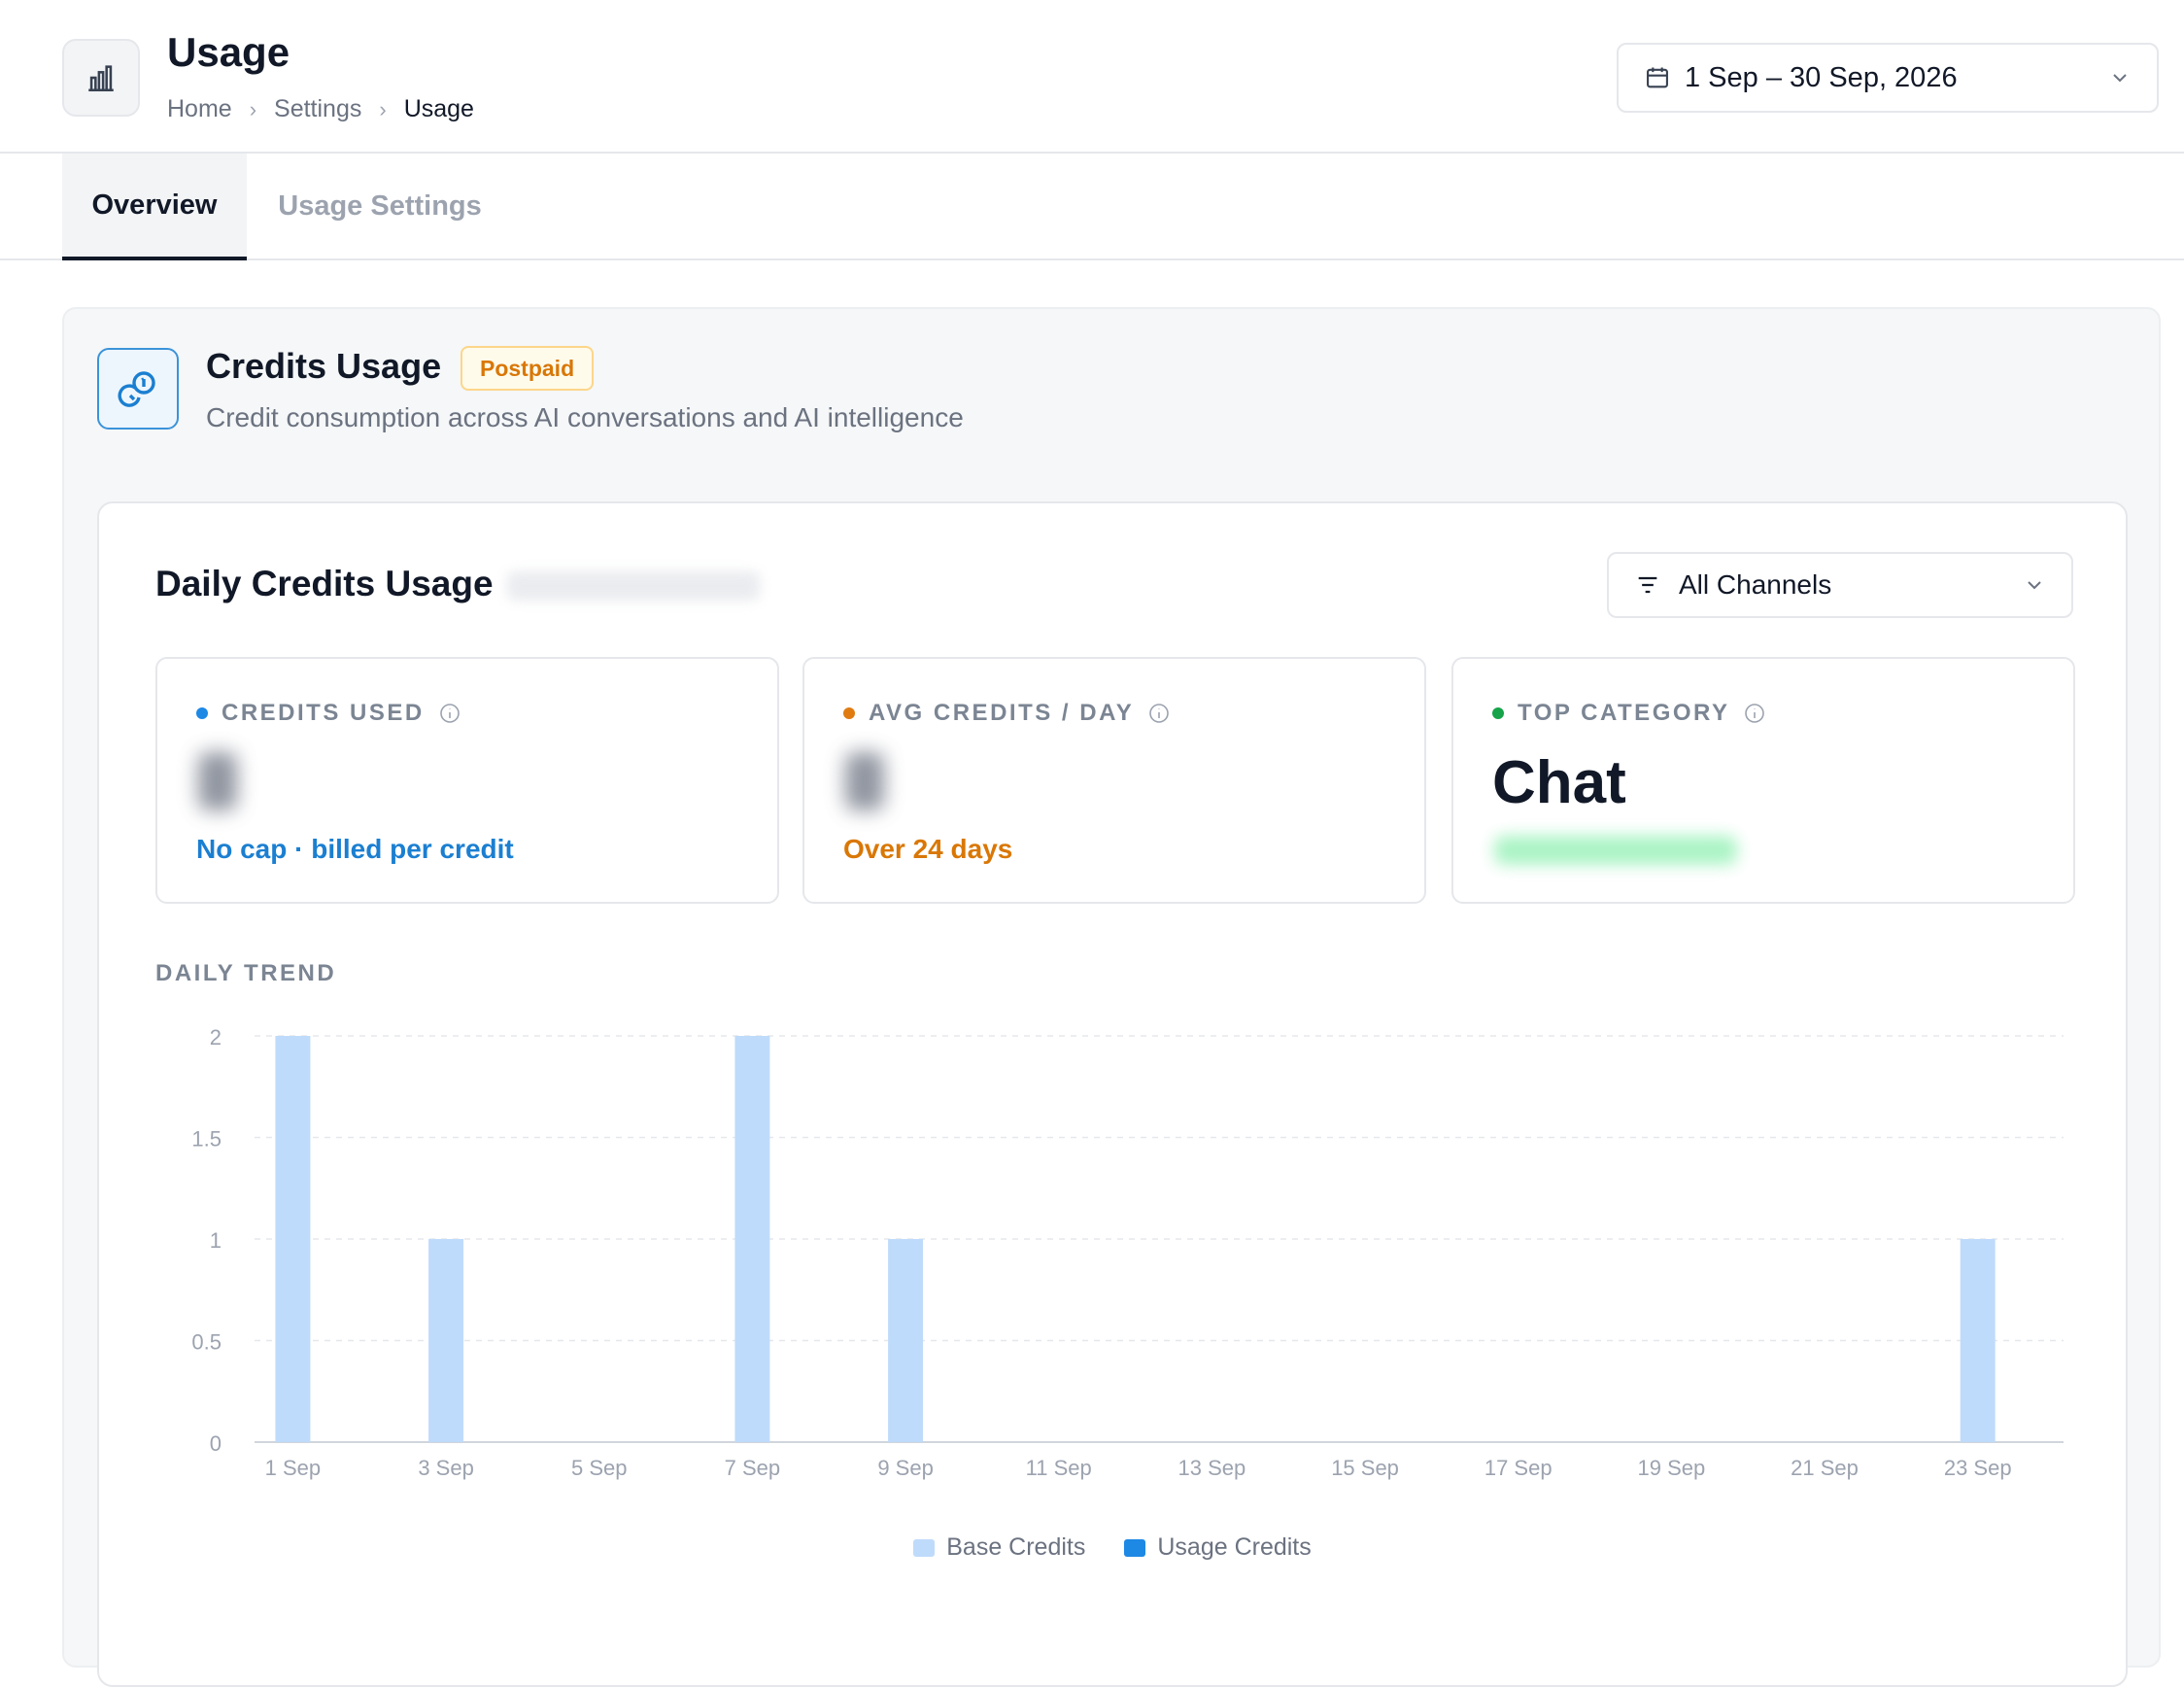  Describe the element at coordinates (1672, 1468) in the screenshot. I see `x-tick-label: 19 Sep` at that location.